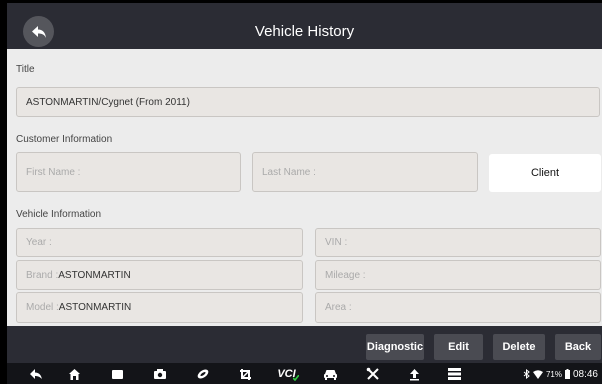  Describe the element at coordinates (308, 102) in the screenshot. I see `title-field: ASTONMARTIN/Cygnet (From 2011)` at that location.